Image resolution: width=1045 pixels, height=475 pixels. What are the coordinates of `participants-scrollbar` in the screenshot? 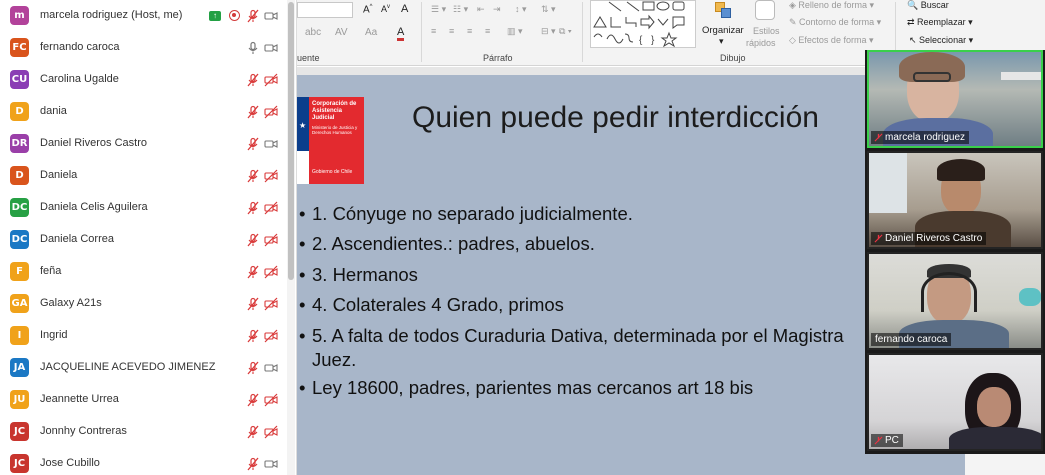 It's located at (291, 237).